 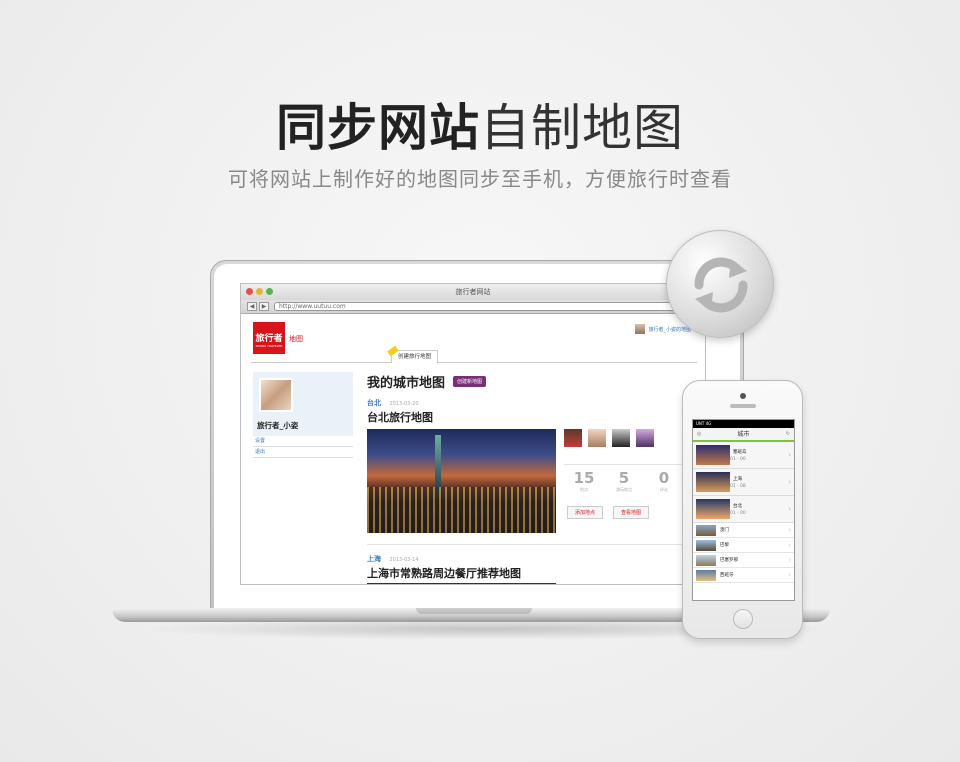 I want to click on map-stats: 15 地点 5 游玩地点 0 评论, so click(x=624, y=478).